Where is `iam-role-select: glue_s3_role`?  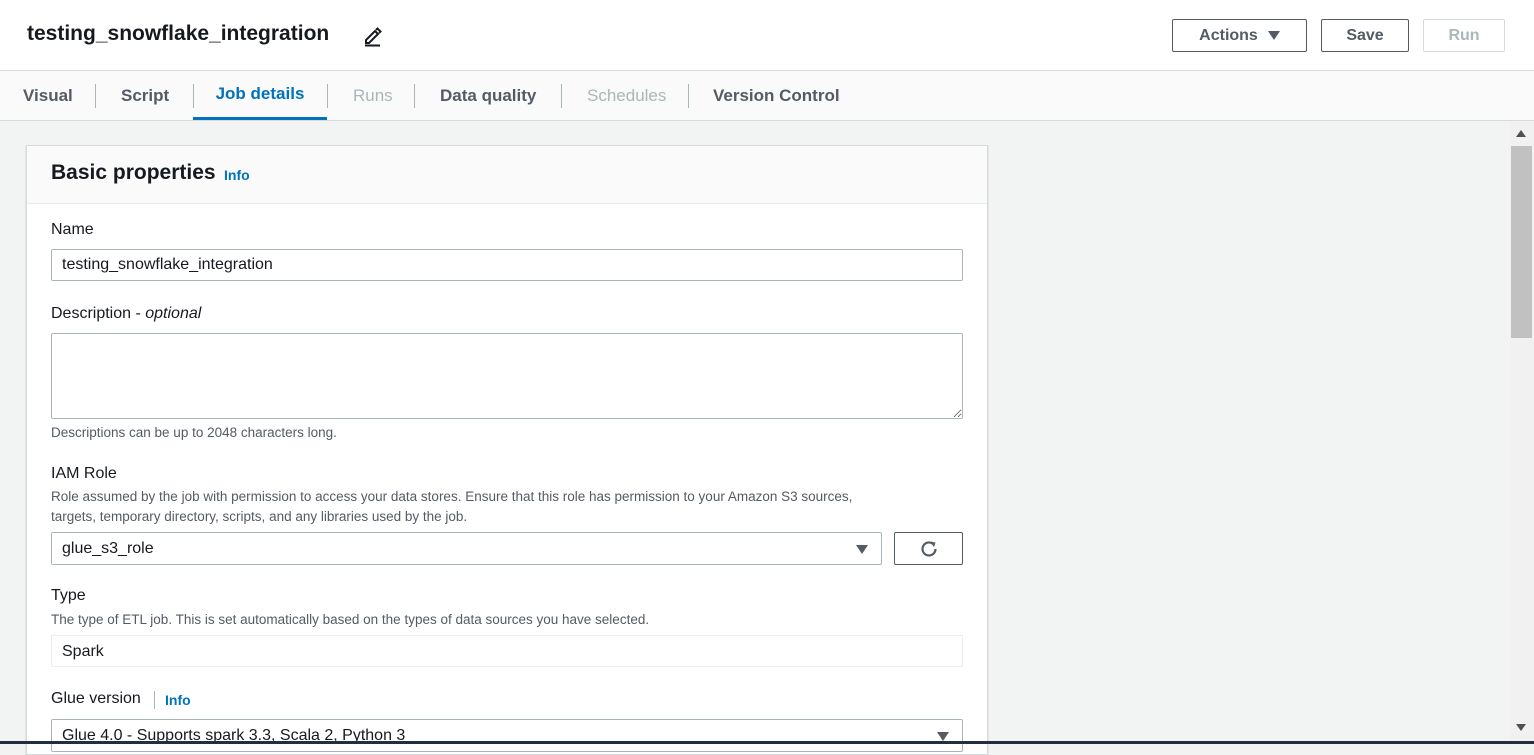
iam-role-select: glue_s3_role is located at coordinates (466, 548).